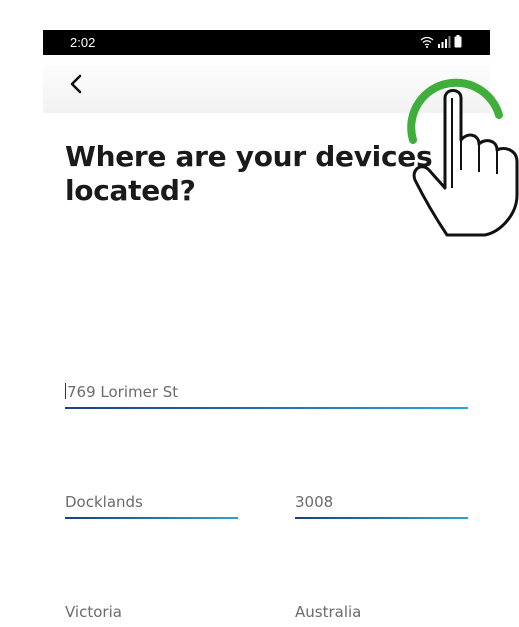 The image size is (519, 627). I want to click on state-value: Victoria, so click(93, 612).